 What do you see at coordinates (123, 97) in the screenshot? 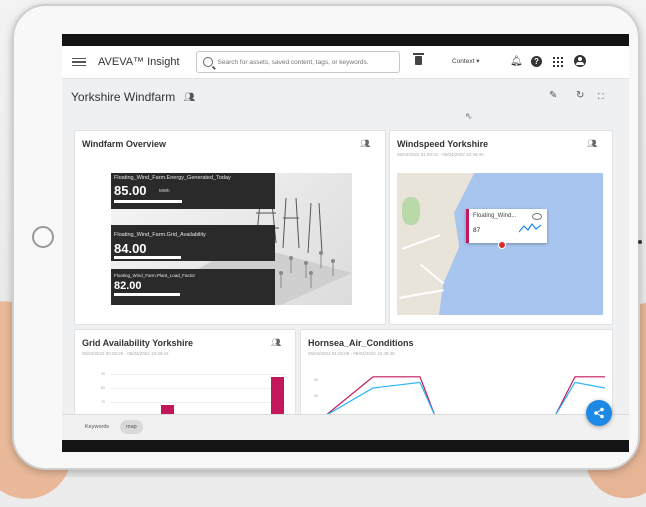
I see `dashboard-title: Yorkshire Windfarm` at bounding box center [123, 97].